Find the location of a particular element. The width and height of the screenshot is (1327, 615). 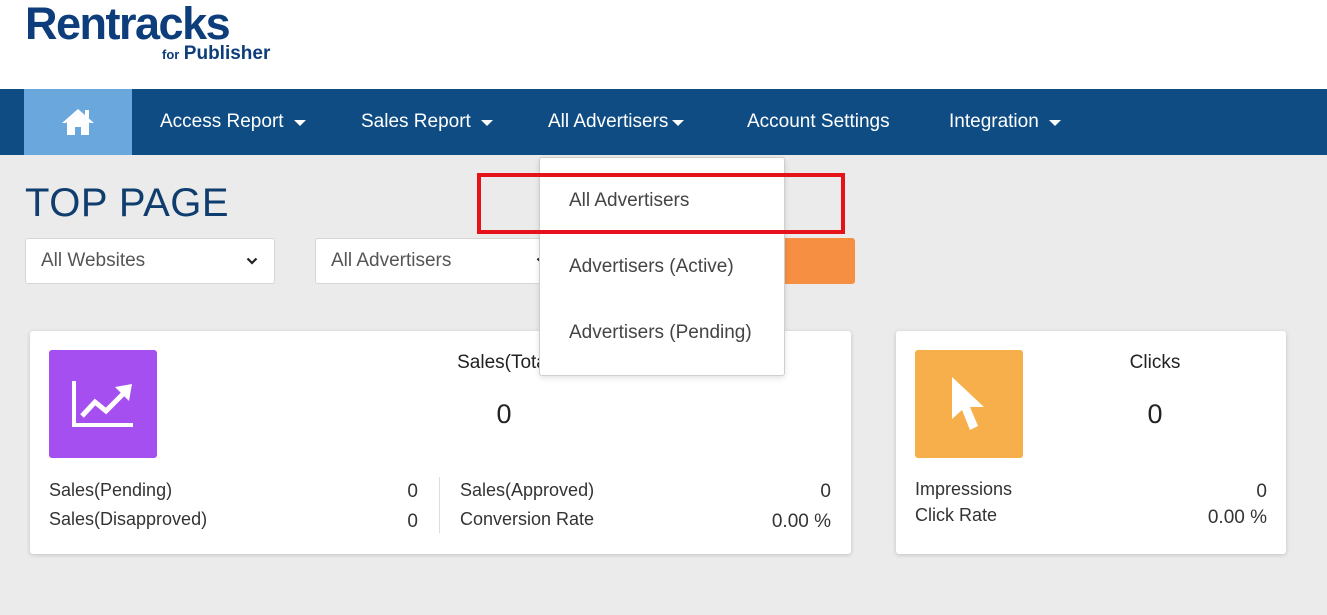

nav-all-advertisers-label: All Advertisers is located at coordinates (608, 121).